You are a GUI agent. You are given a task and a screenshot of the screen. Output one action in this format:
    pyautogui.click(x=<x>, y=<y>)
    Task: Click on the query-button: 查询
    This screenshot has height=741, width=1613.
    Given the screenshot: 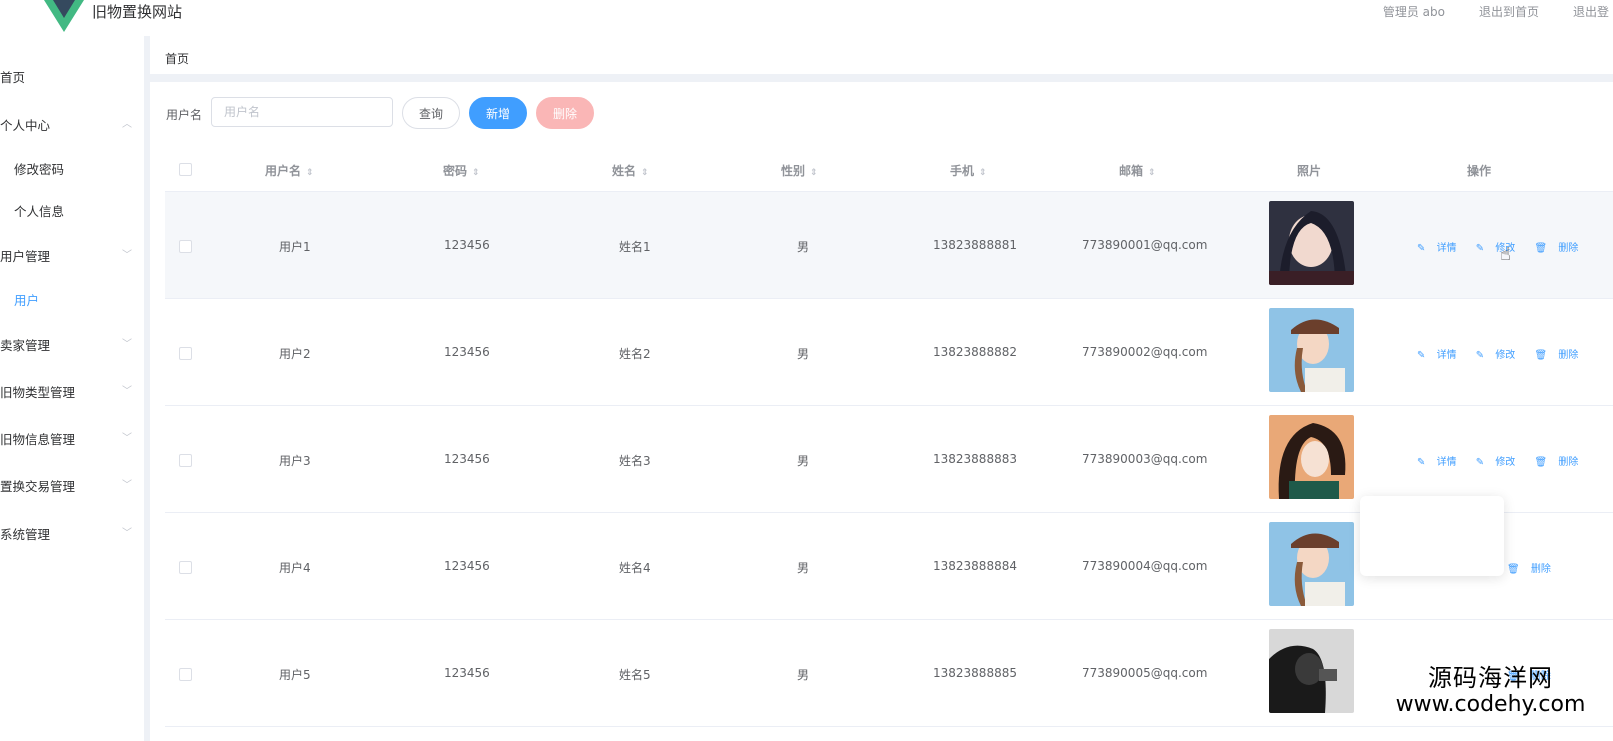 What is the action you would take?
    pyautogui.click(x=431, y=113)
    